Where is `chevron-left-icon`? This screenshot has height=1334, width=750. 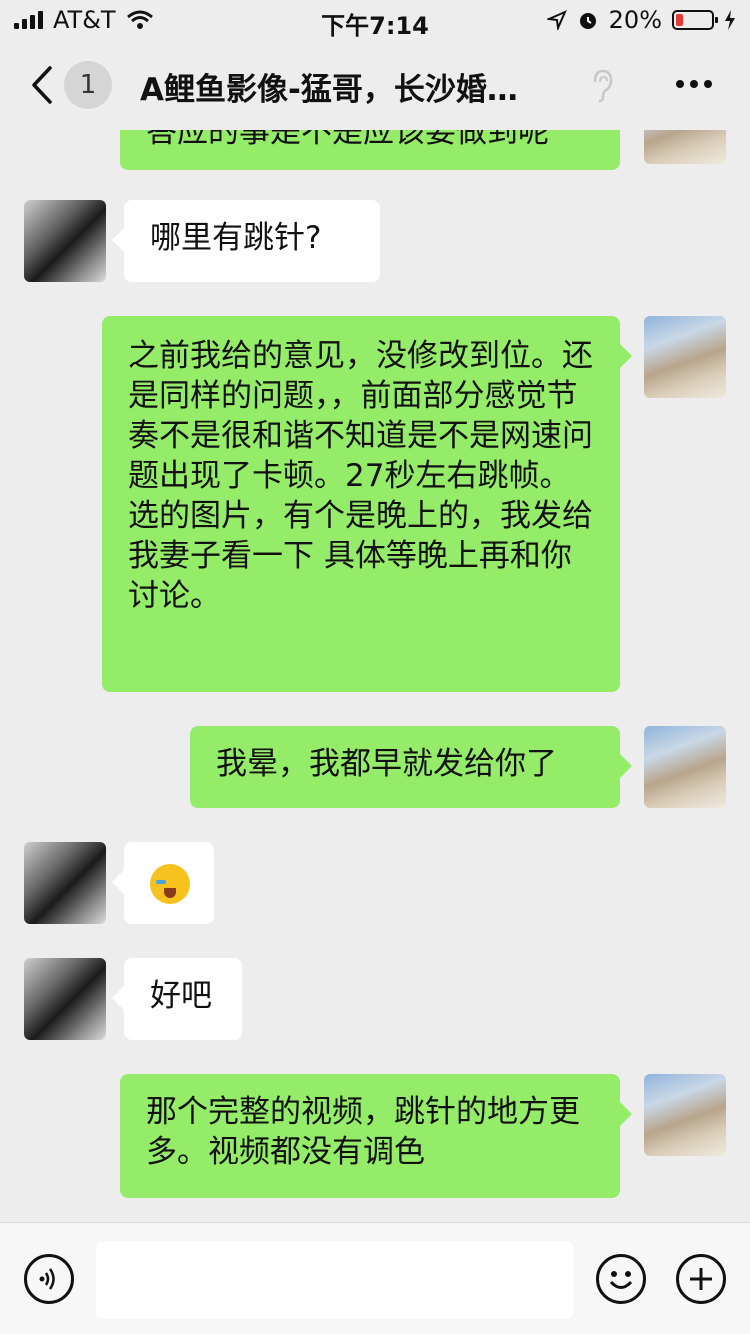
chevron-left-icon is located at coordinates (42, 85).